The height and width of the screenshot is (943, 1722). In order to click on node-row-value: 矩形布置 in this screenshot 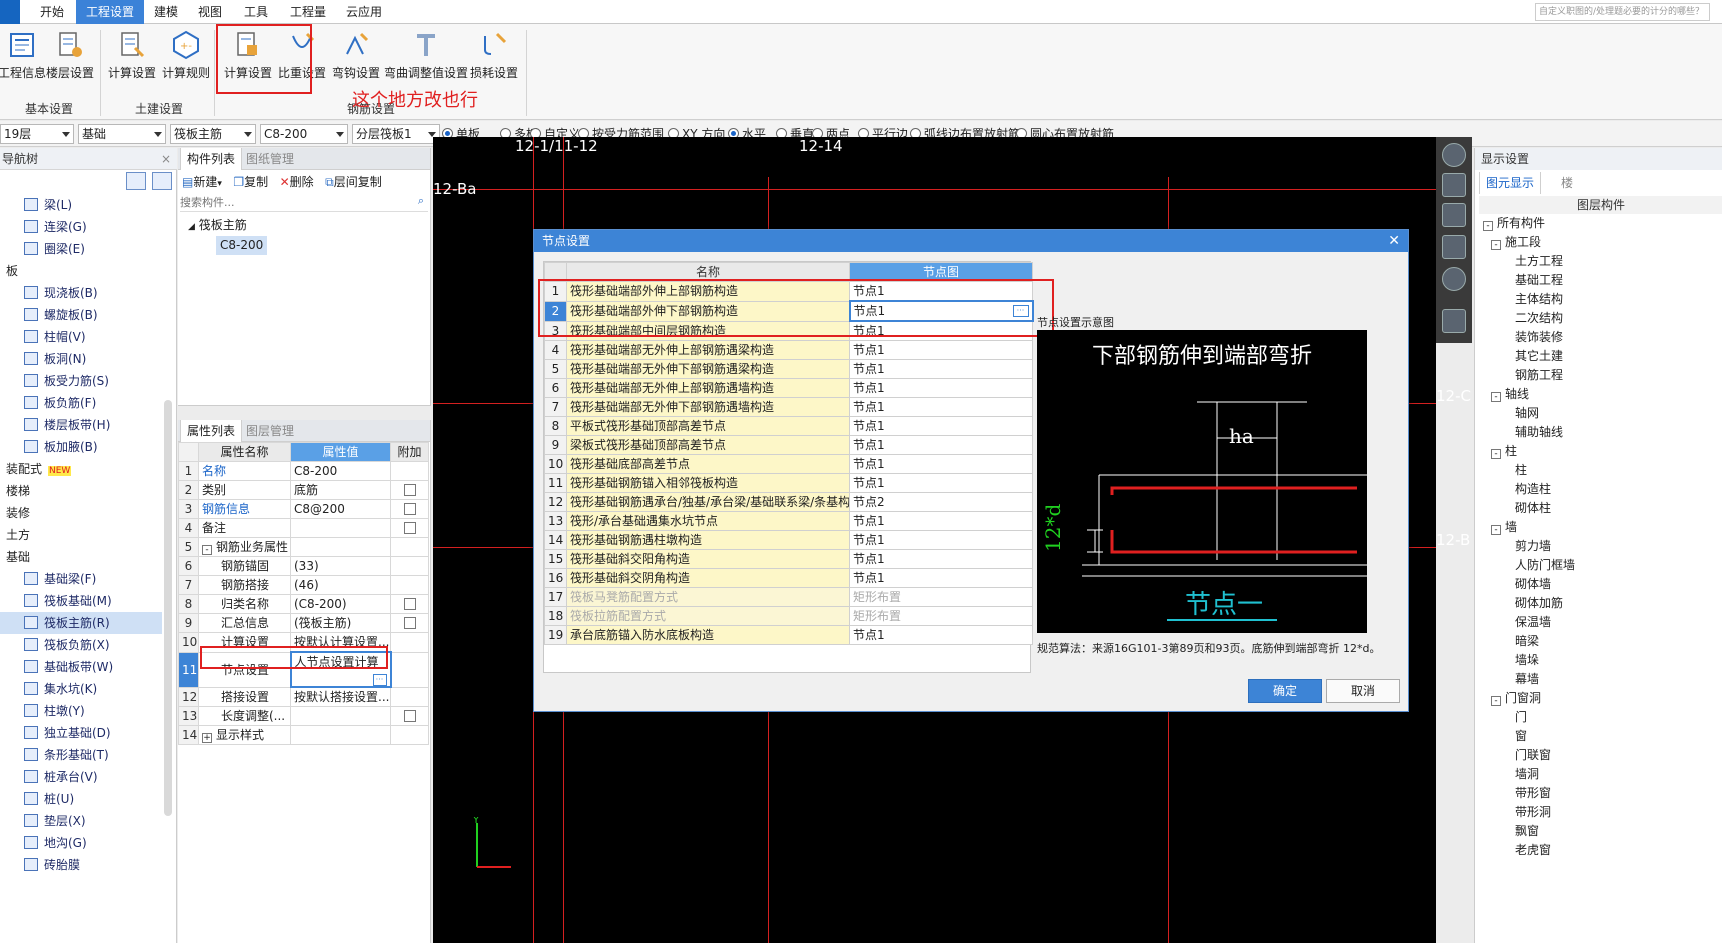, I will do `click(941, 597)`.